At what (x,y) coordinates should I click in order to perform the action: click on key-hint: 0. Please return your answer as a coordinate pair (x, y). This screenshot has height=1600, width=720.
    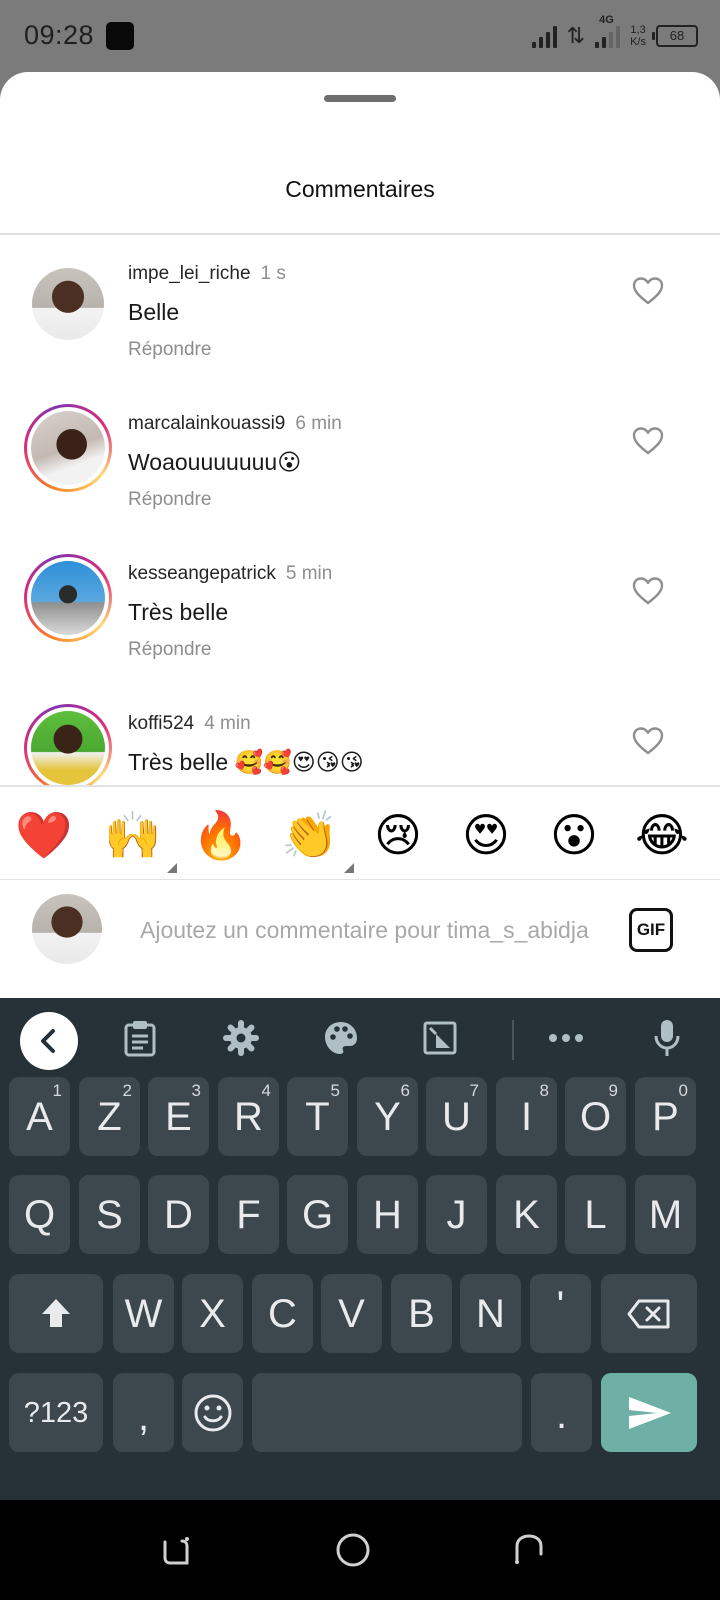
    Looking at the image, I should click on (683, 1090).